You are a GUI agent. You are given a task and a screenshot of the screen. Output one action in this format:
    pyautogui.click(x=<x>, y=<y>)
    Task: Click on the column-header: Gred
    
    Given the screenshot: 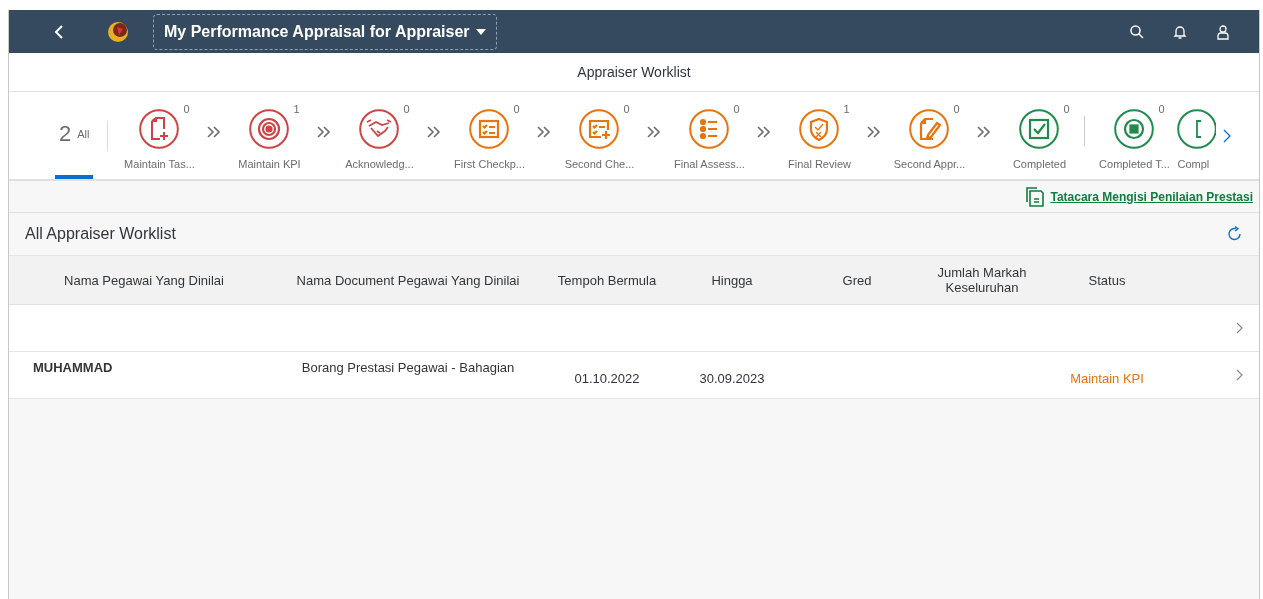 What is the action you would take?
    pyautogui.click(x=857, y=280)
    